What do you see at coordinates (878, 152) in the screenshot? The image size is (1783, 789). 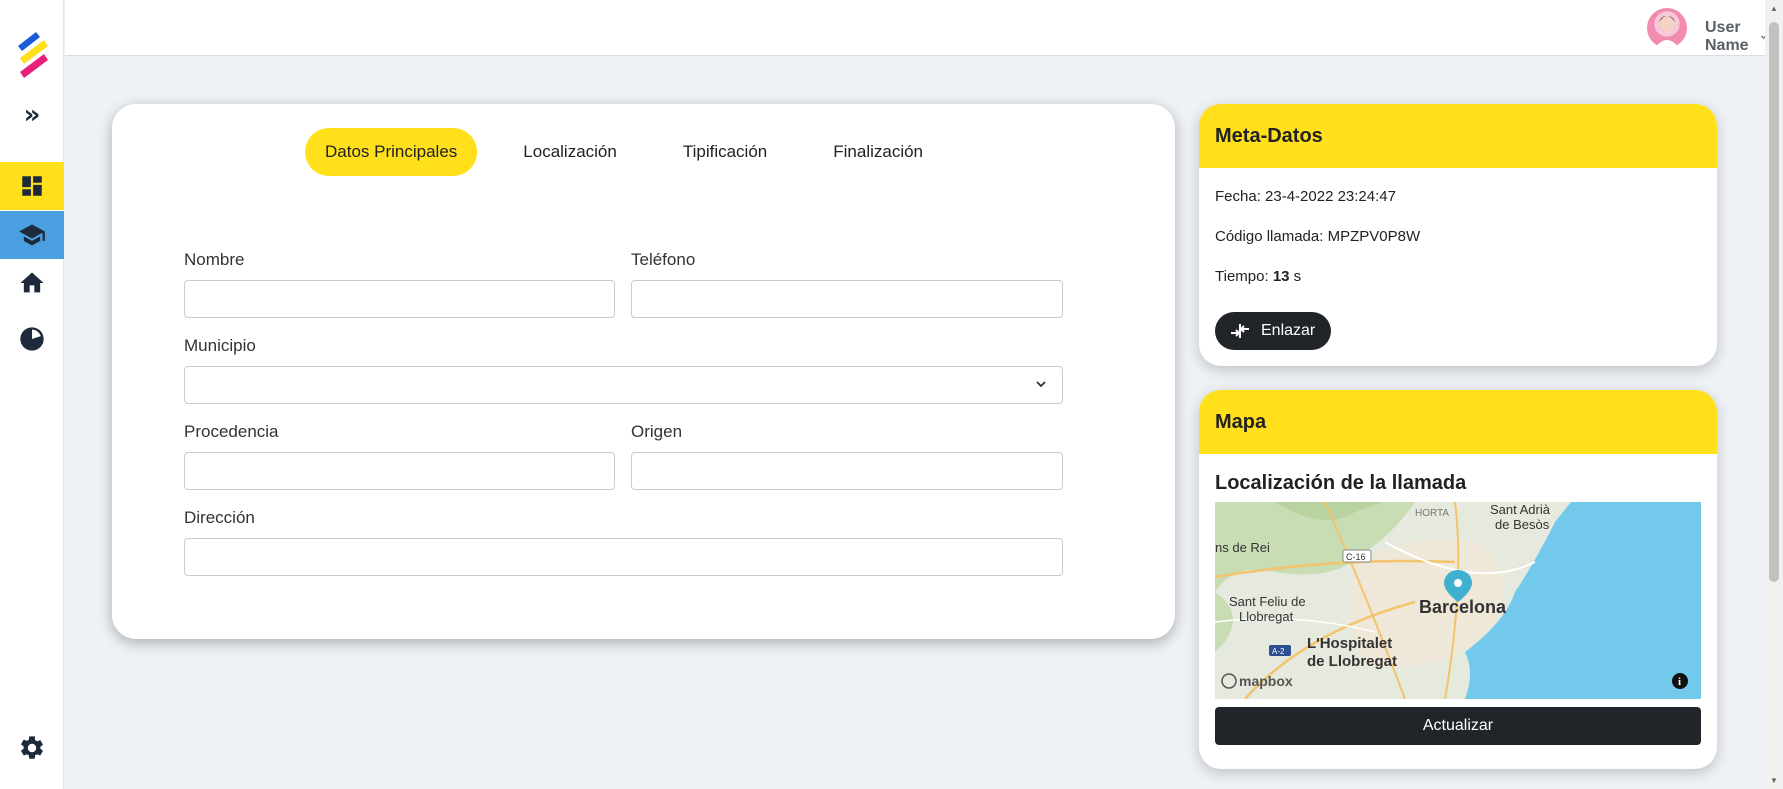 I see `tab-finalizacion: Finalización` at bounding box center [878, 152].